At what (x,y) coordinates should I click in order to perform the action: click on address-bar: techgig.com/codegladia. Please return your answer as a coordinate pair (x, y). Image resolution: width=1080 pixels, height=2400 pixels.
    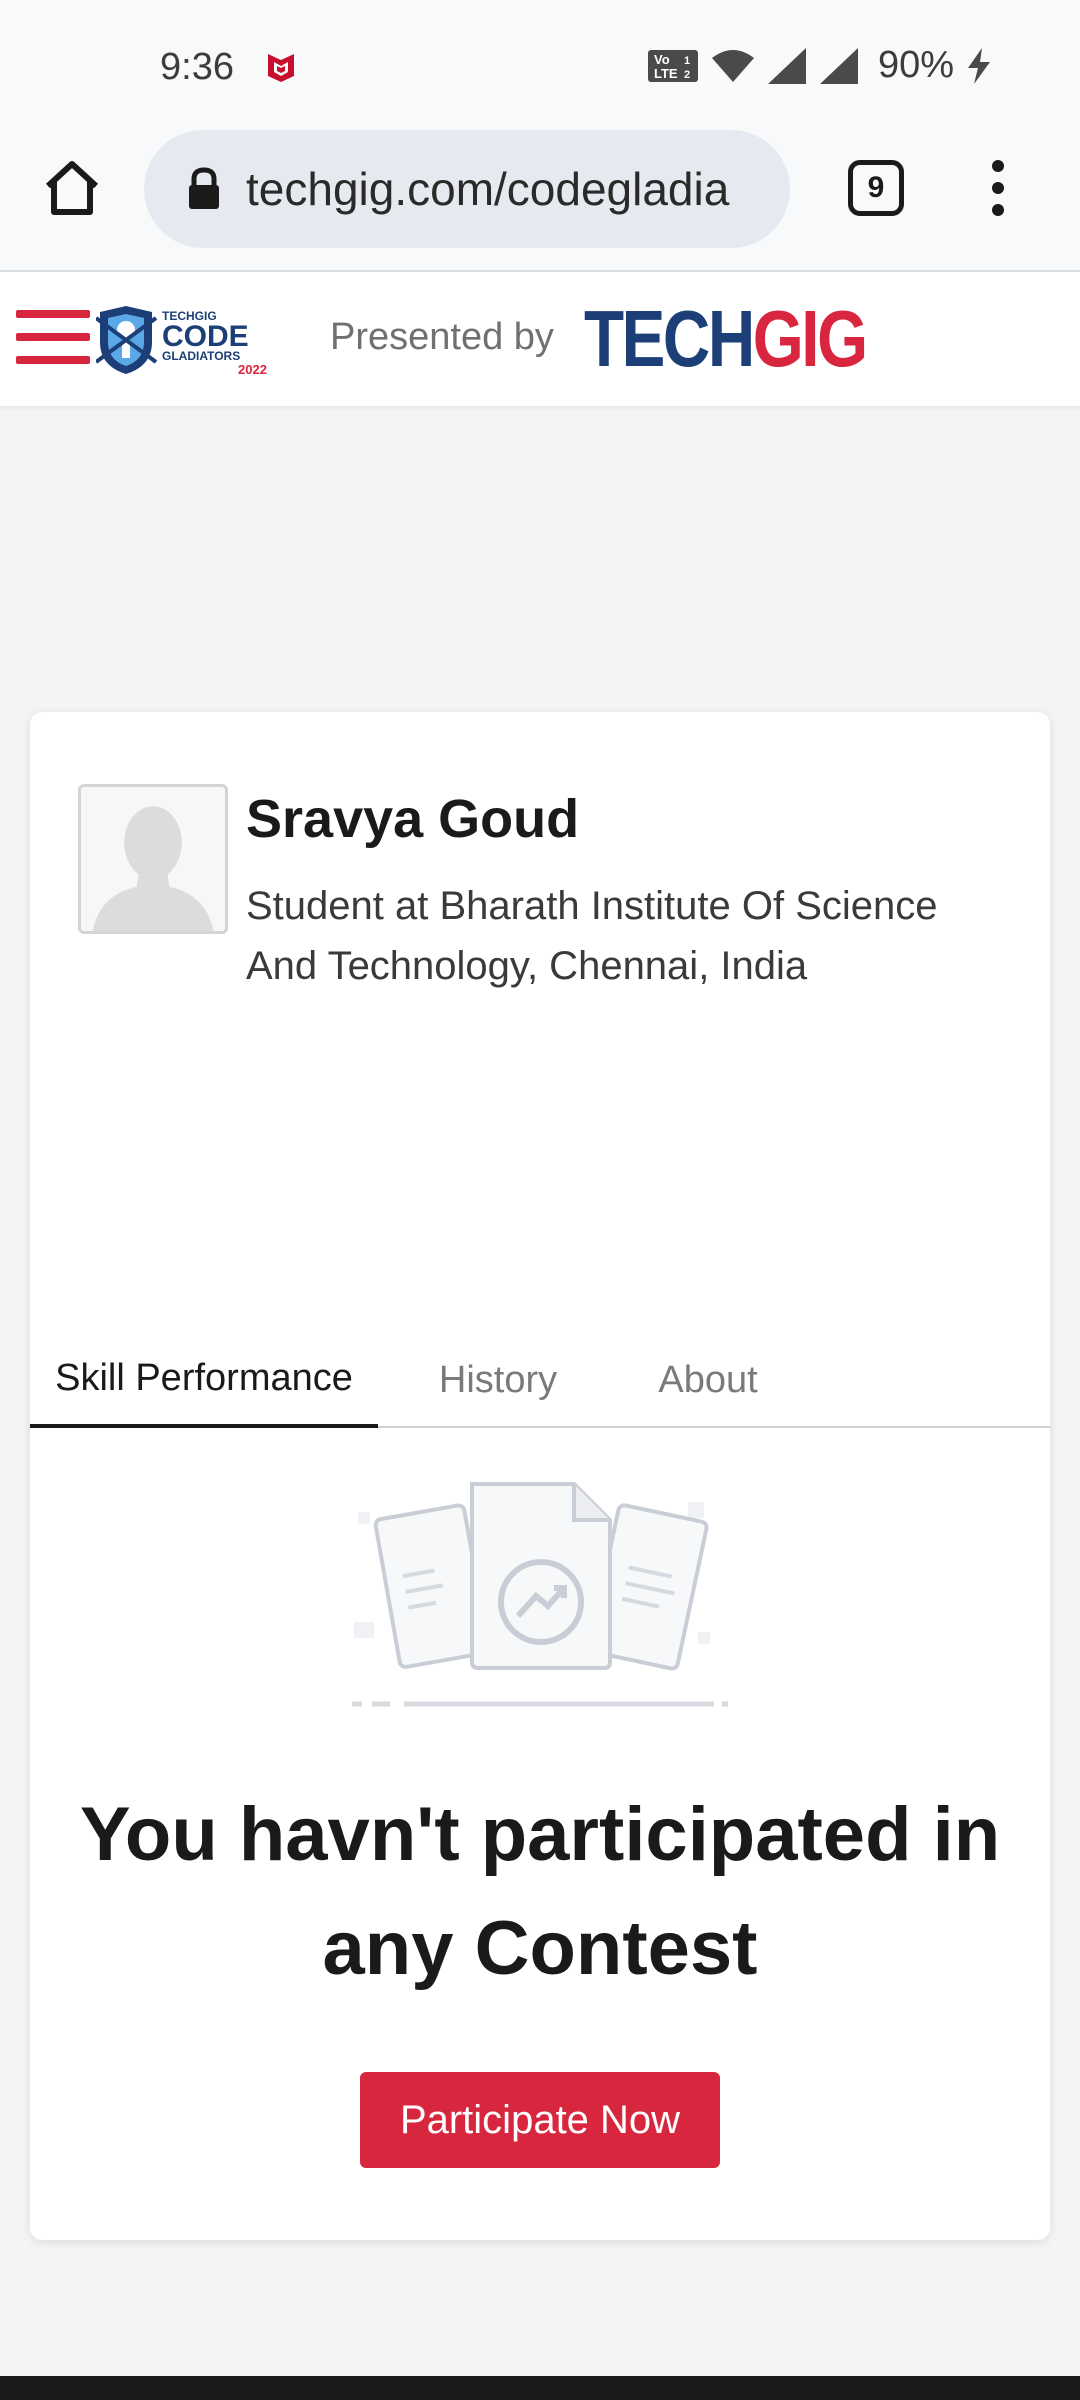
    Looking at the image, I should click on (467, 189).